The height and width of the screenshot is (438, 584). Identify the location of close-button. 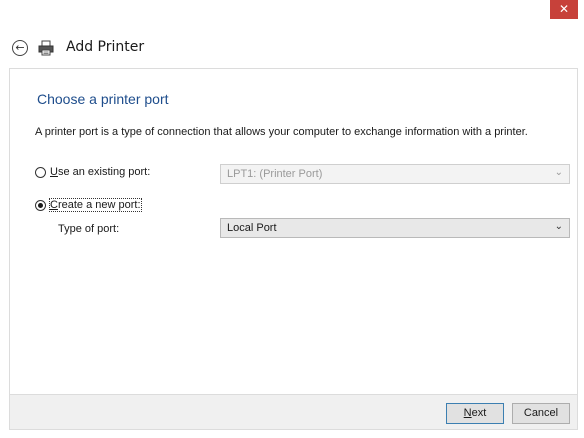
(564, 9).